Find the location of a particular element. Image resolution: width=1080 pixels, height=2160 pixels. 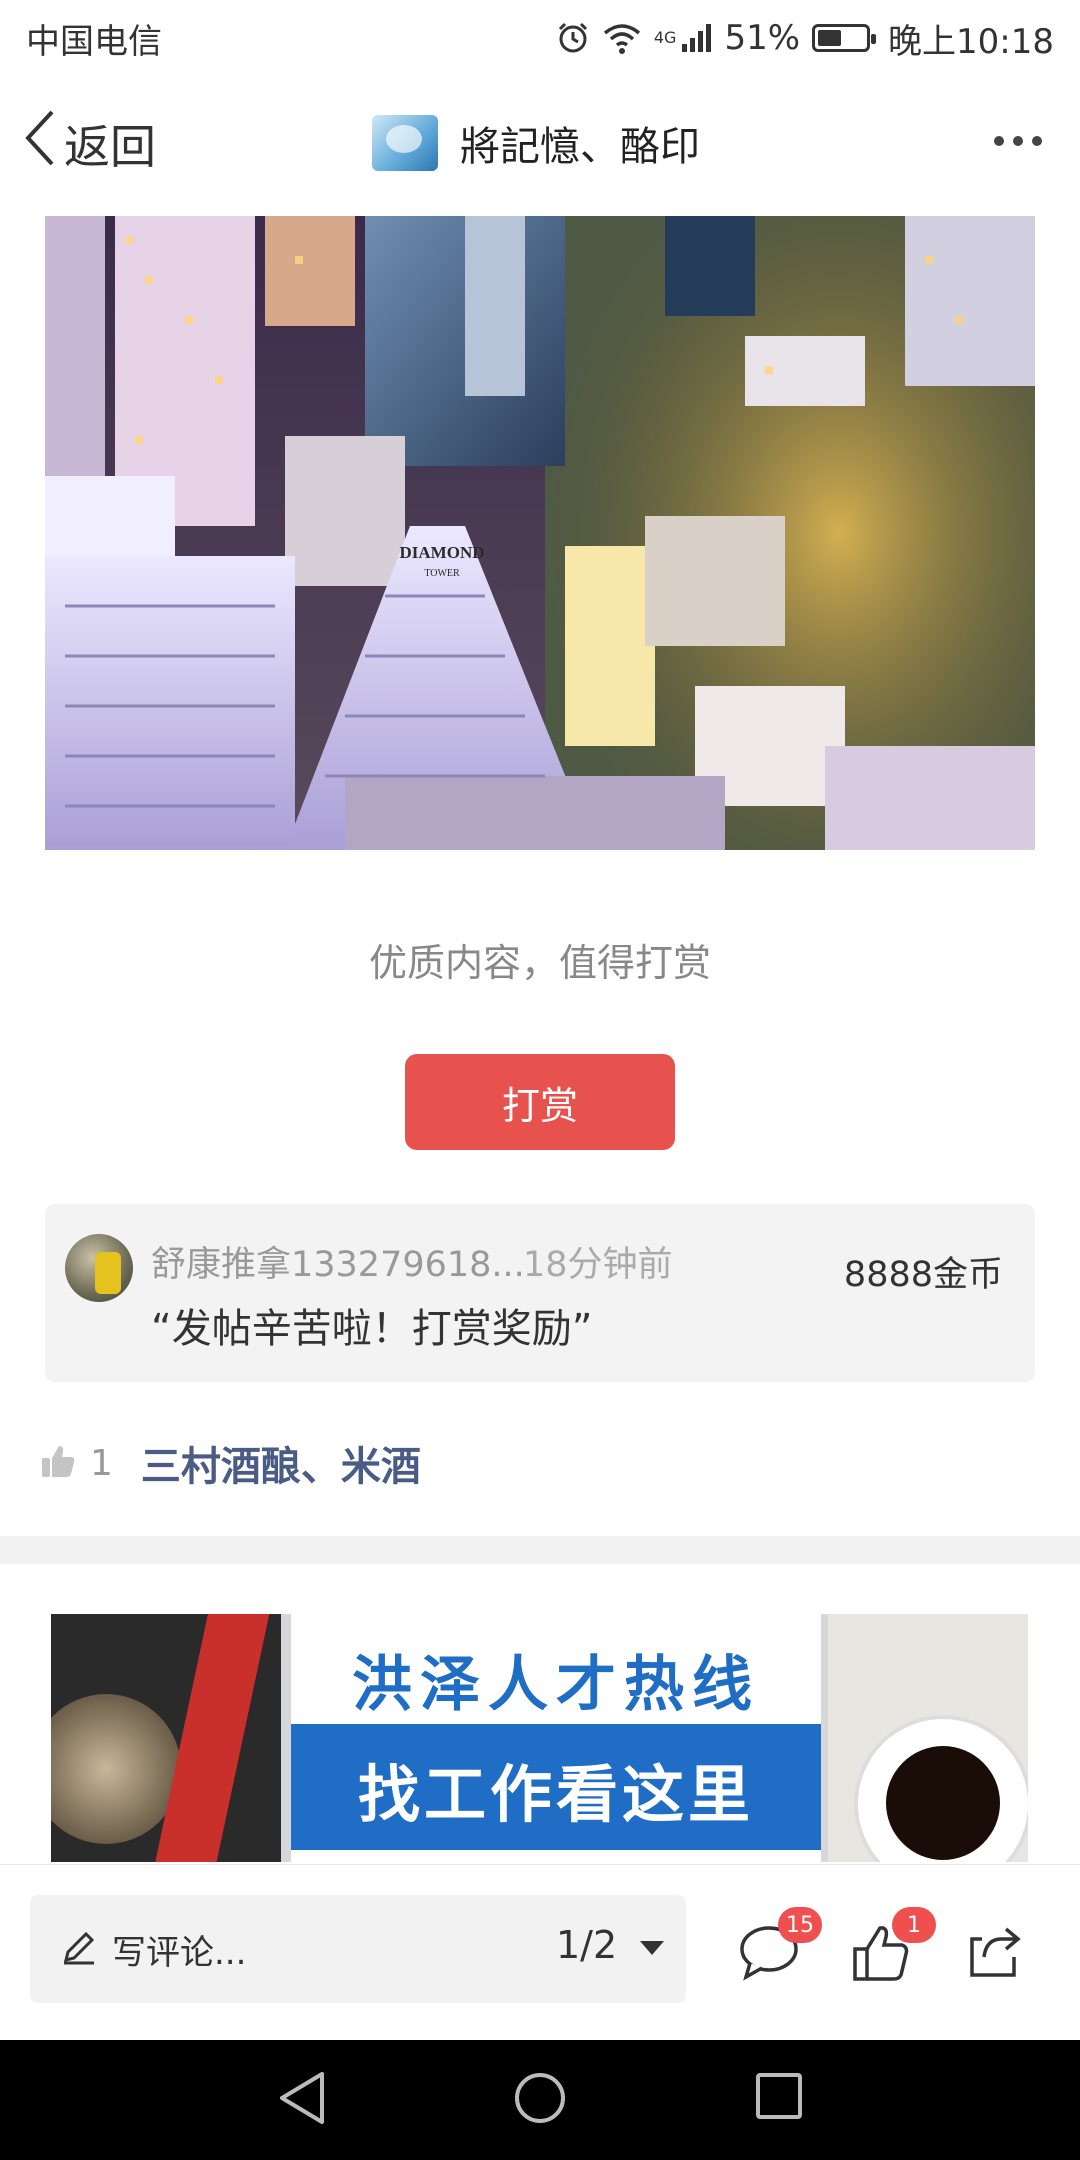

ad-banner: 洪泽人才热线 找工作看这里 is located at coordinates (539, 1738).